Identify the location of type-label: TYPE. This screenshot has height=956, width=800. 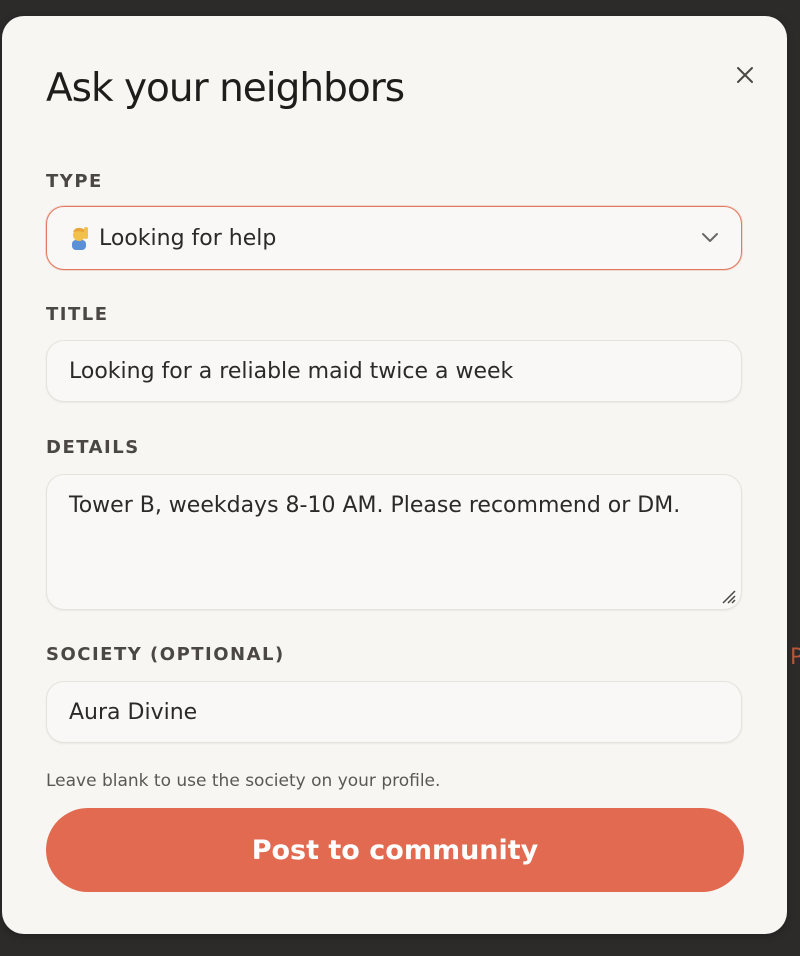
(74, 181).